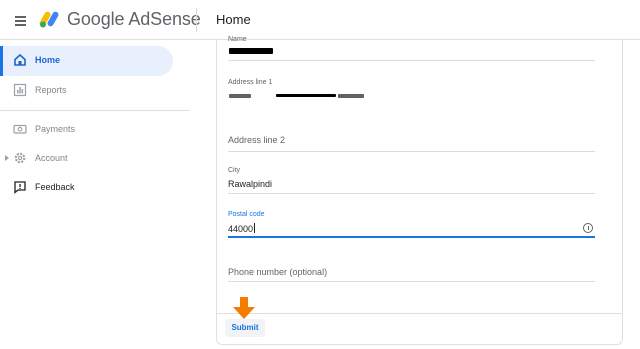  What do you see at coordinates (257, 140) in the screenshot?
I see `address-line-2-placeholder: Address line 2` at bounding box center [257, 140].